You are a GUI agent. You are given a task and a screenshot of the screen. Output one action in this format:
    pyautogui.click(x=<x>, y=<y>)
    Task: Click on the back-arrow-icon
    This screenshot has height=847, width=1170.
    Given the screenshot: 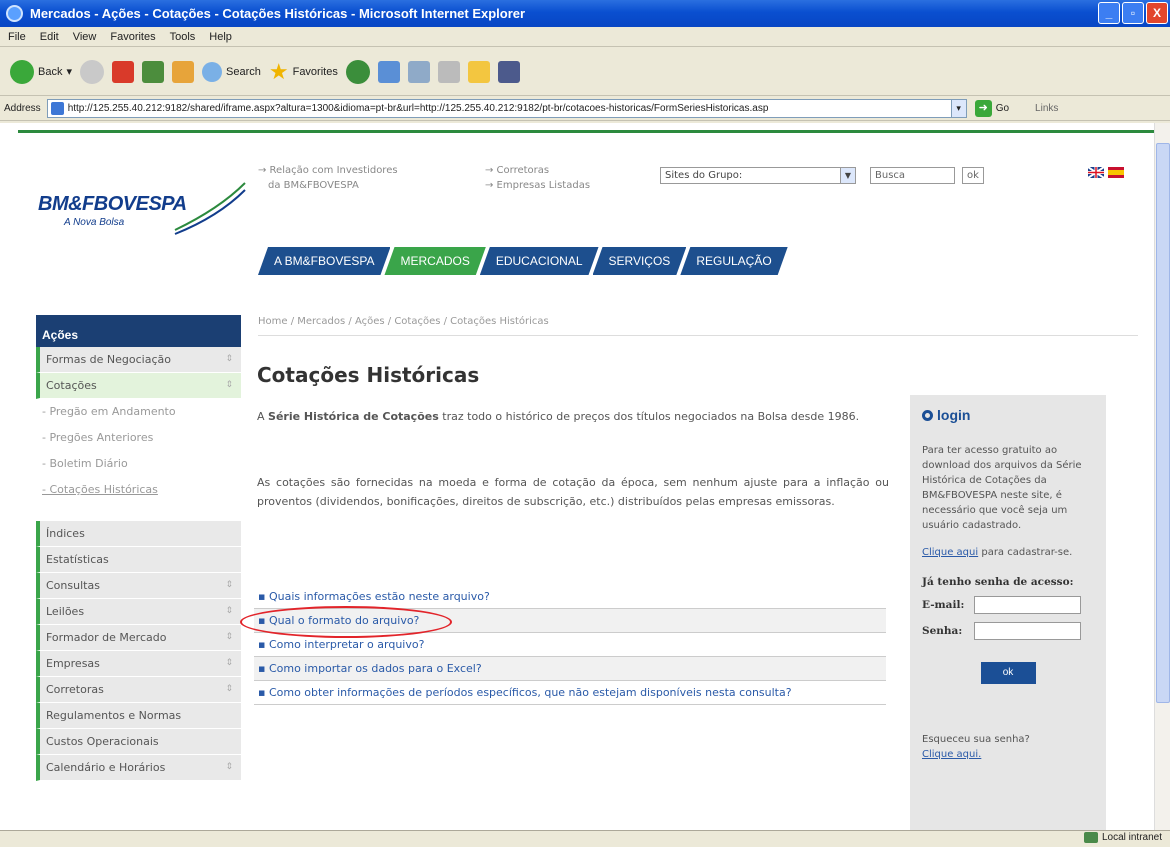 What is the action you would take?
    pyautogui.click(x=22, y=71)
    